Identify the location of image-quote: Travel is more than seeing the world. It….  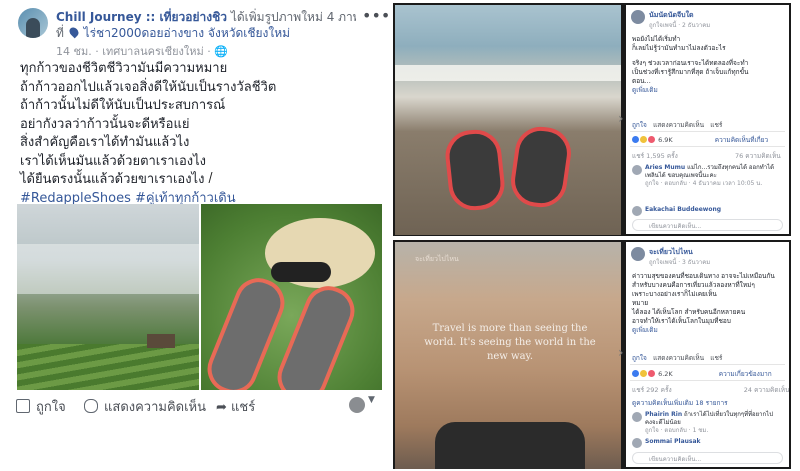
(510, 342).